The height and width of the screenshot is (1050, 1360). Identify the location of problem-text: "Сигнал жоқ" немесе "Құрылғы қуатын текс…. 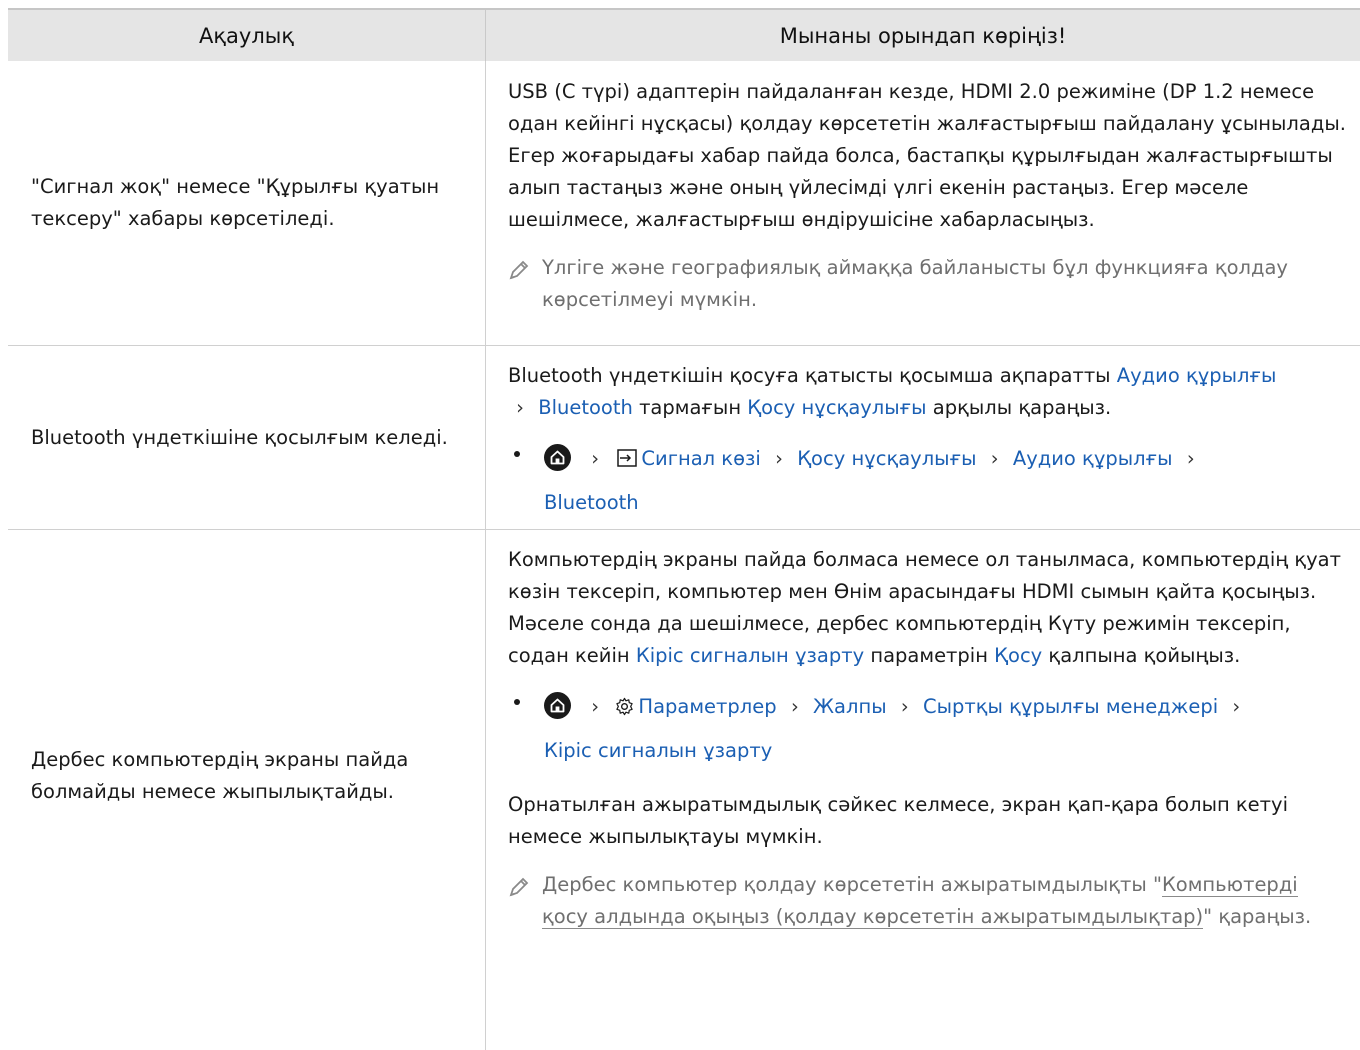
(235, 202).